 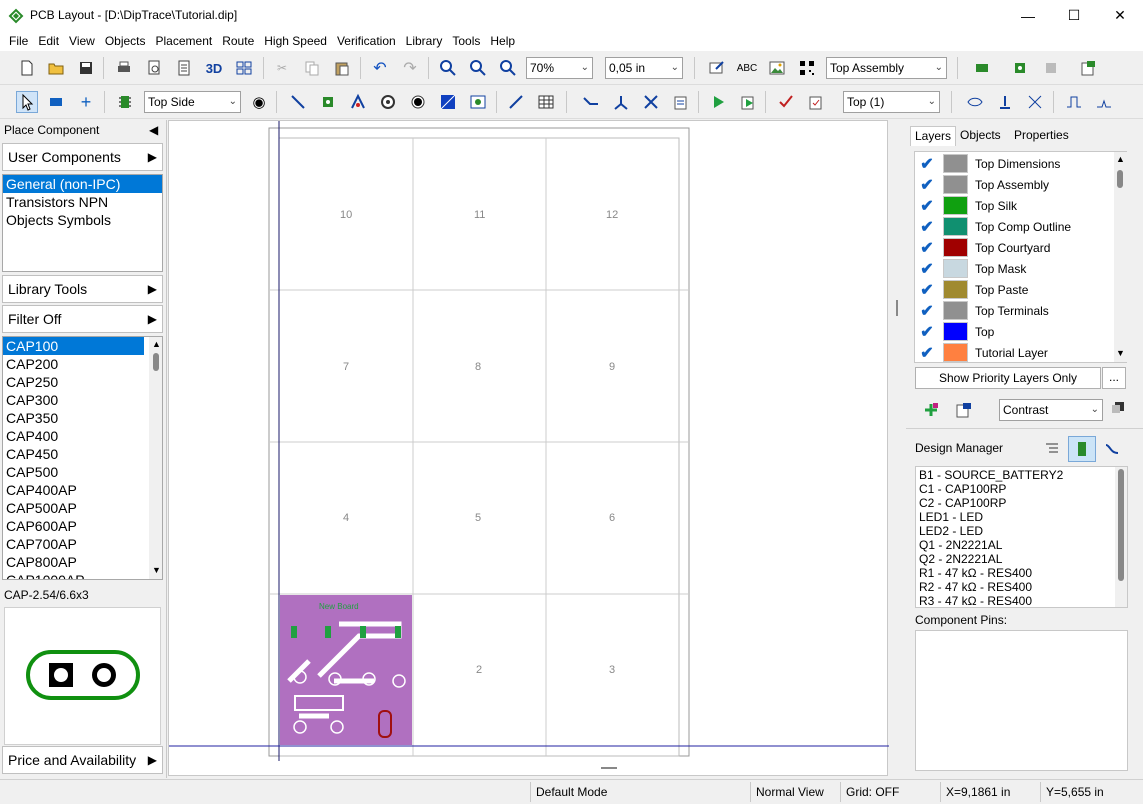 I want to click on layer-row: ✔ Tutorial Layer, so click(x=1011, y=352).